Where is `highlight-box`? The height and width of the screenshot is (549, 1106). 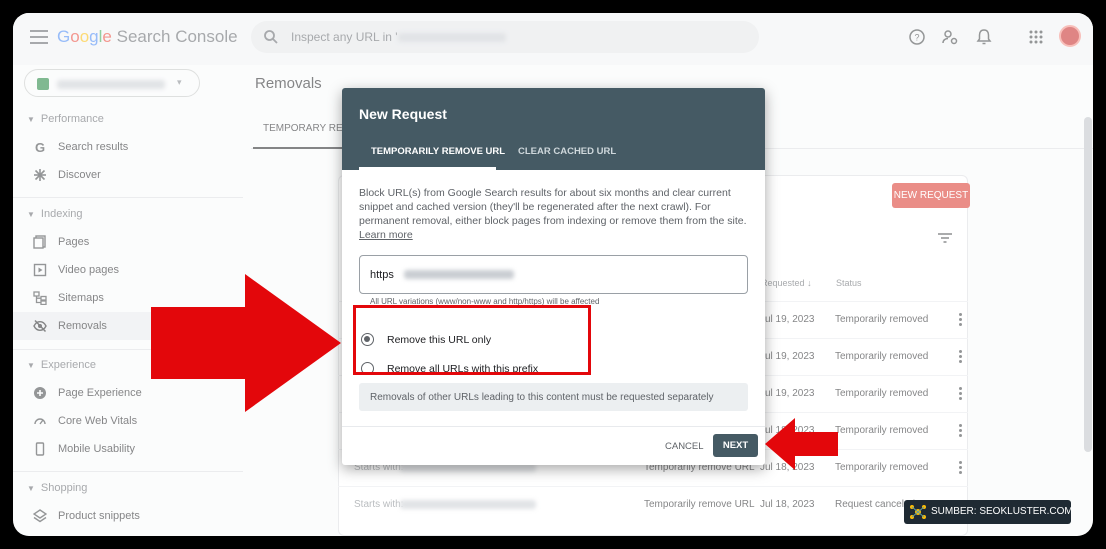
highlight-box is located at coordinates (472, 340).